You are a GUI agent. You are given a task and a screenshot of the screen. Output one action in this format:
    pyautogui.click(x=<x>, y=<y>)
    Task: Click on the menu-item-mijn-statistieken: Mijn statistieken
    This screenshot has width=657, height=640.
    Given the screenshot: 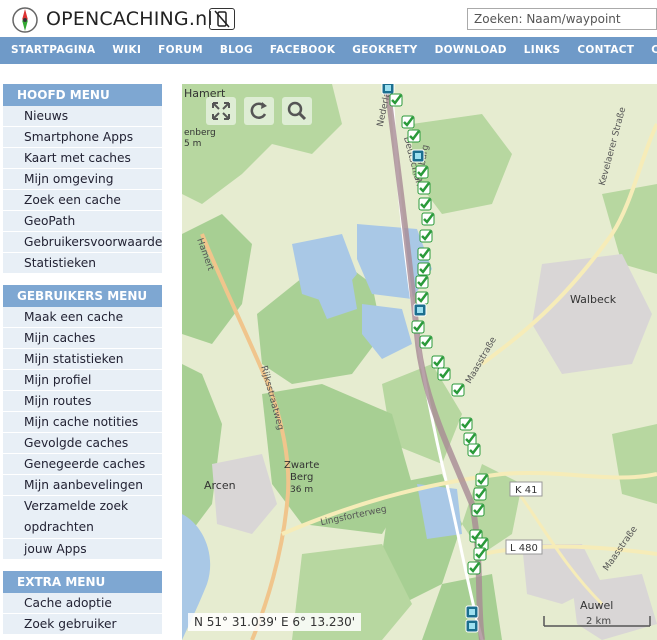 What is the action you would take?
    pyautogui.click(x=82, y=359)
    